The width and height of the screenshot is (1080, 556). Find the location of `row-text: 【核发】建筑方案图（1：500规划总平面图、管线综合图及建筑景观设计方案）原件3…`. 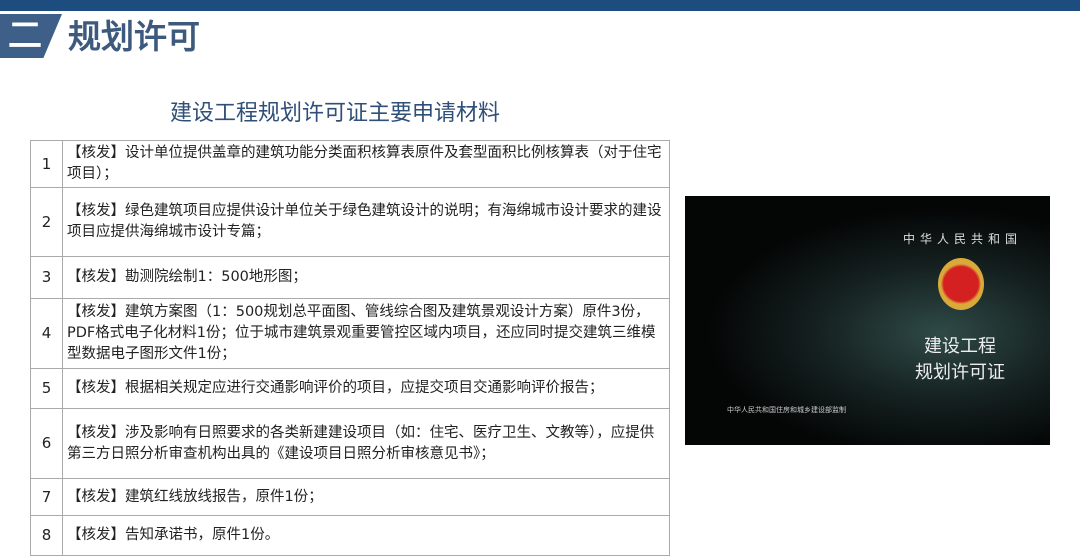

row-text: 【核发】建筑方案图（1：500规划总平面图、管线综合图及建筑景观设计方案）原件3… is located at coordinates (366, 333).